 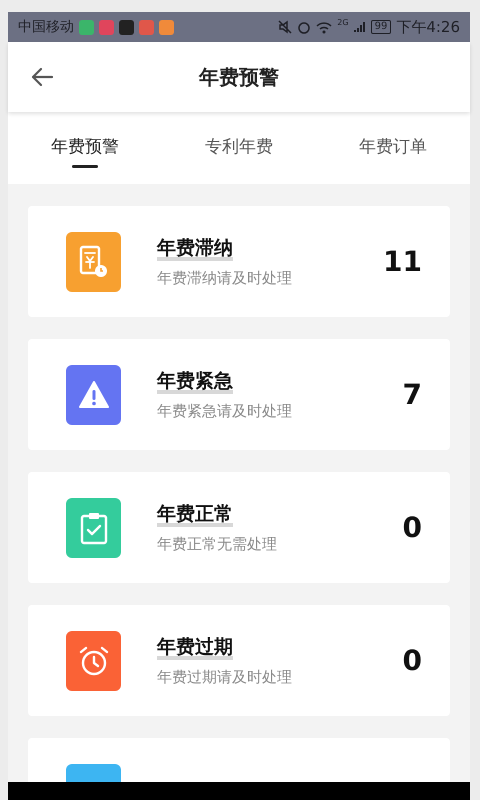 I want to click on card-count: 7, so click(x=412, y=394).